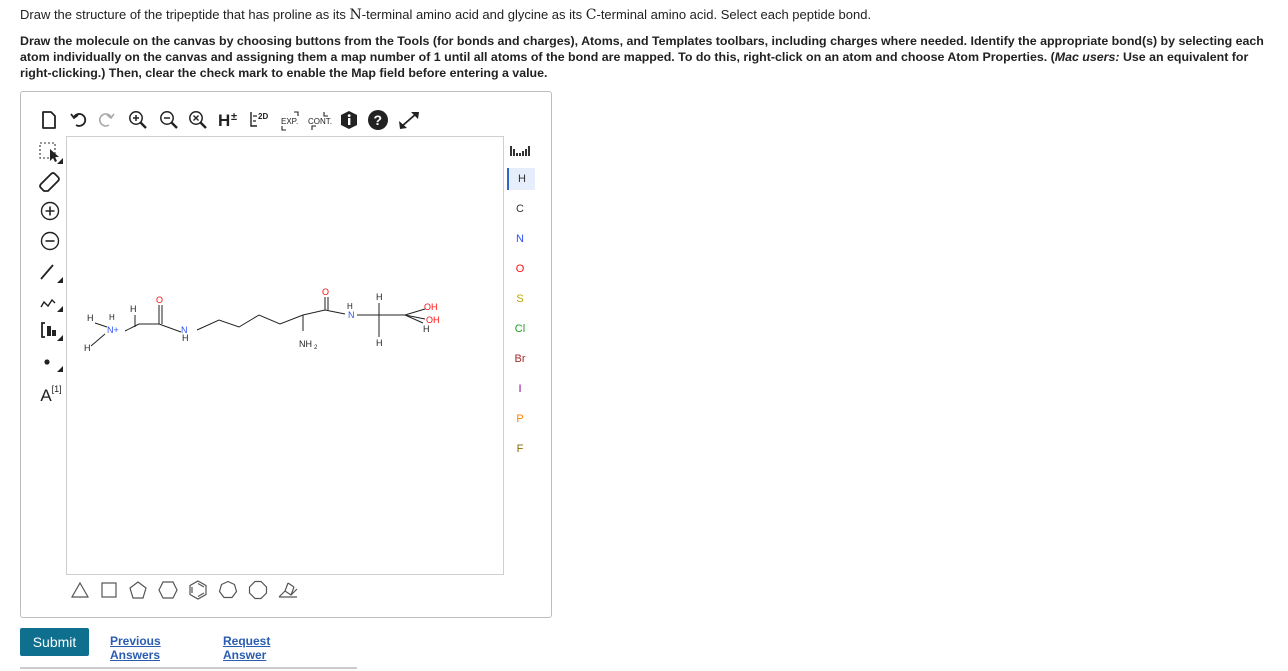  Describe the element at coordinates (520, 269) in the screenshot. I see `atom-button-o: O` at that location.